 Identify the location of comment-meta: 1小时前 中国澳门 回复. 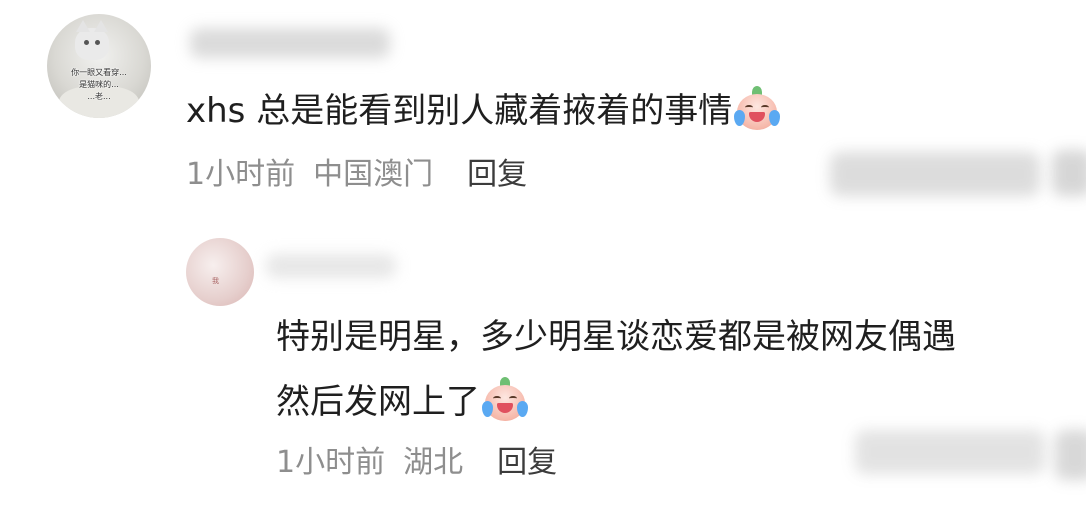
(356, 175).